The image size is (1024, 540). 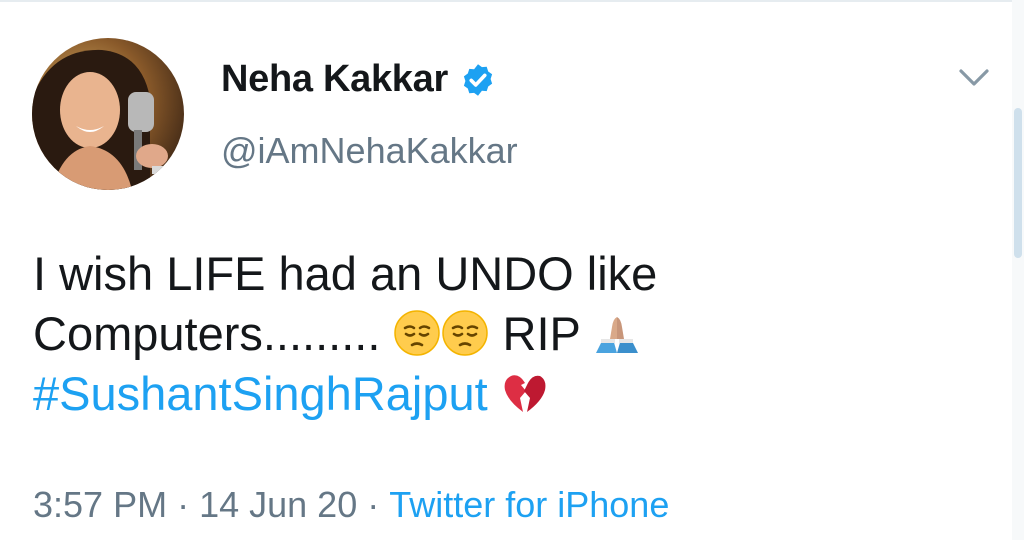 What do you see at coordinates (260, 393) in the screenshot?
I see `hashtag-link: #SushantSinghRajput` at bounding box center [260, 393].